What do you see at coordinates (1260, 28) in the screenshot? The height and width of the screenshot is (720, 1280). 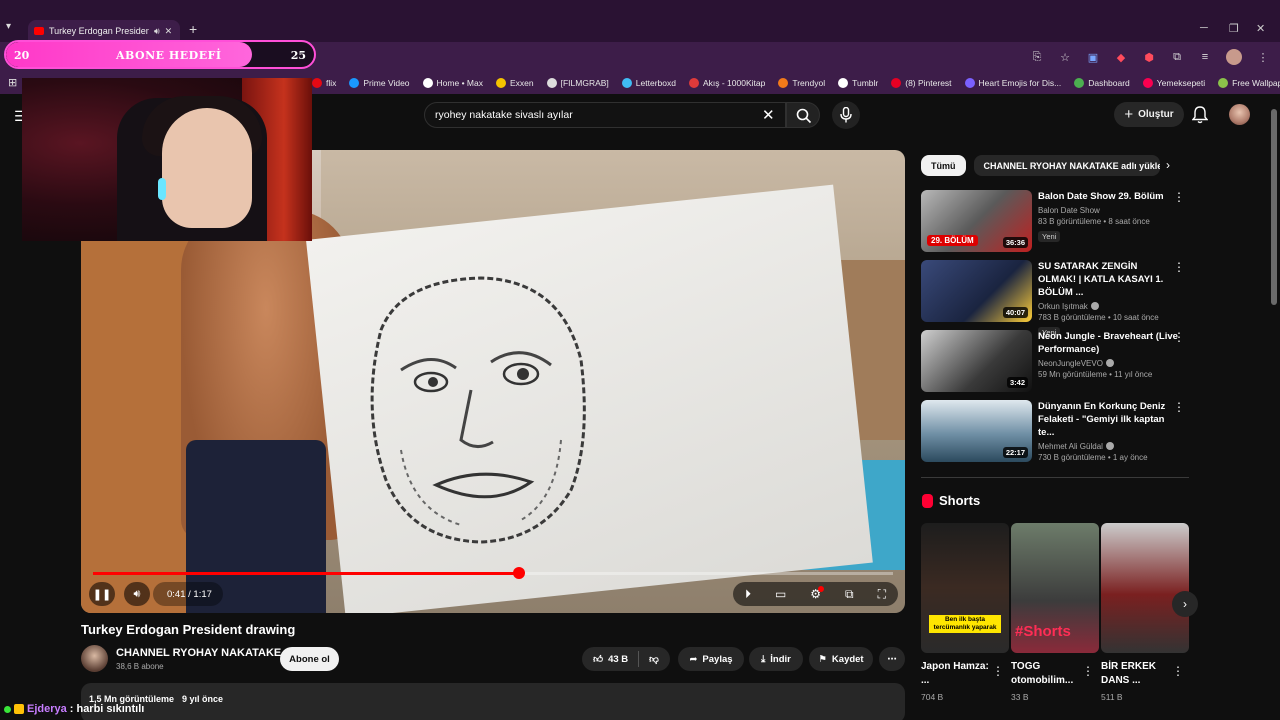 I see `close-window-icon: ✕` at bounding box center [1260, 28].